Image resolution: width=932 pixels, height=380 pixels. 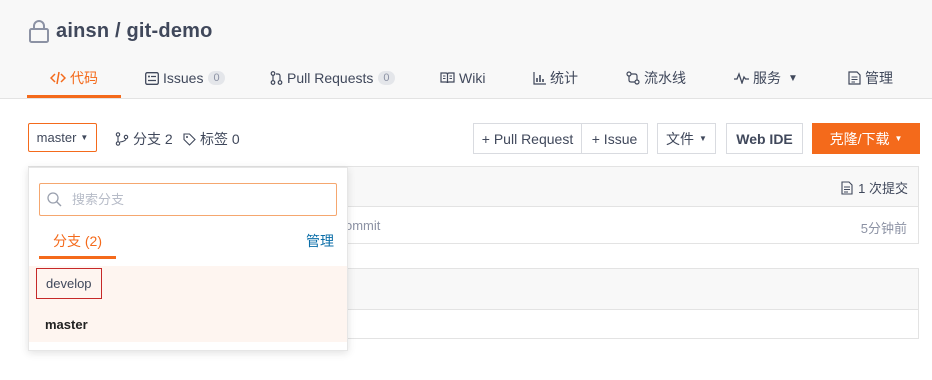 I want to click on tab-label: 代码, so click(x=84, y=77).